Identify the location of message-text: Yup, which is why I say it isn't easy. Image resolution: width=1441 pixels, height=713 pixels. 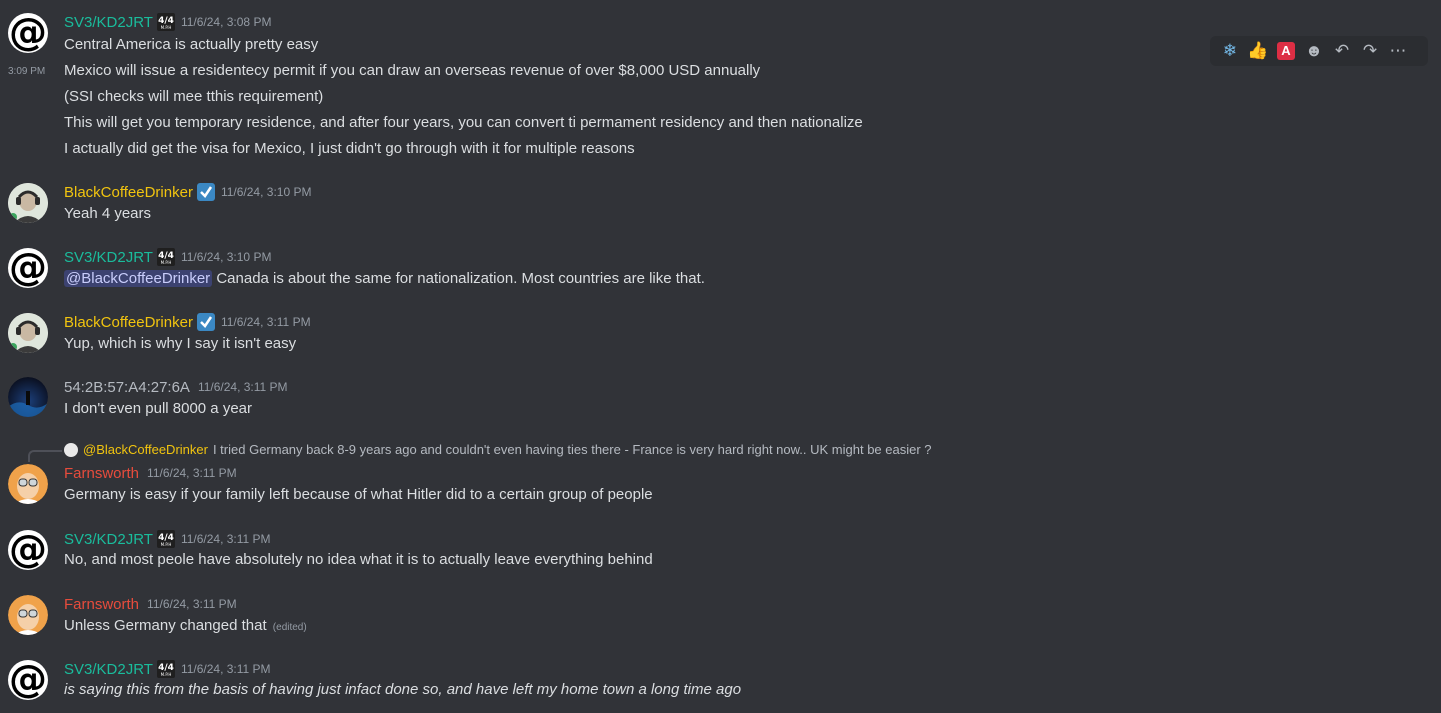
(180, 343).